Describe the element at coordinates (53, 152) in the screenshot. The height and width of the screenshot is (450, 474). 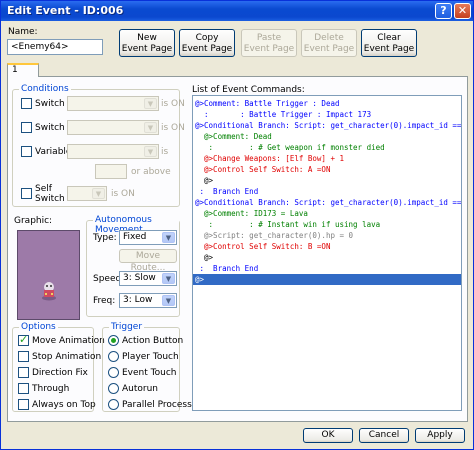
I see `variable-label: Variable` at that location.